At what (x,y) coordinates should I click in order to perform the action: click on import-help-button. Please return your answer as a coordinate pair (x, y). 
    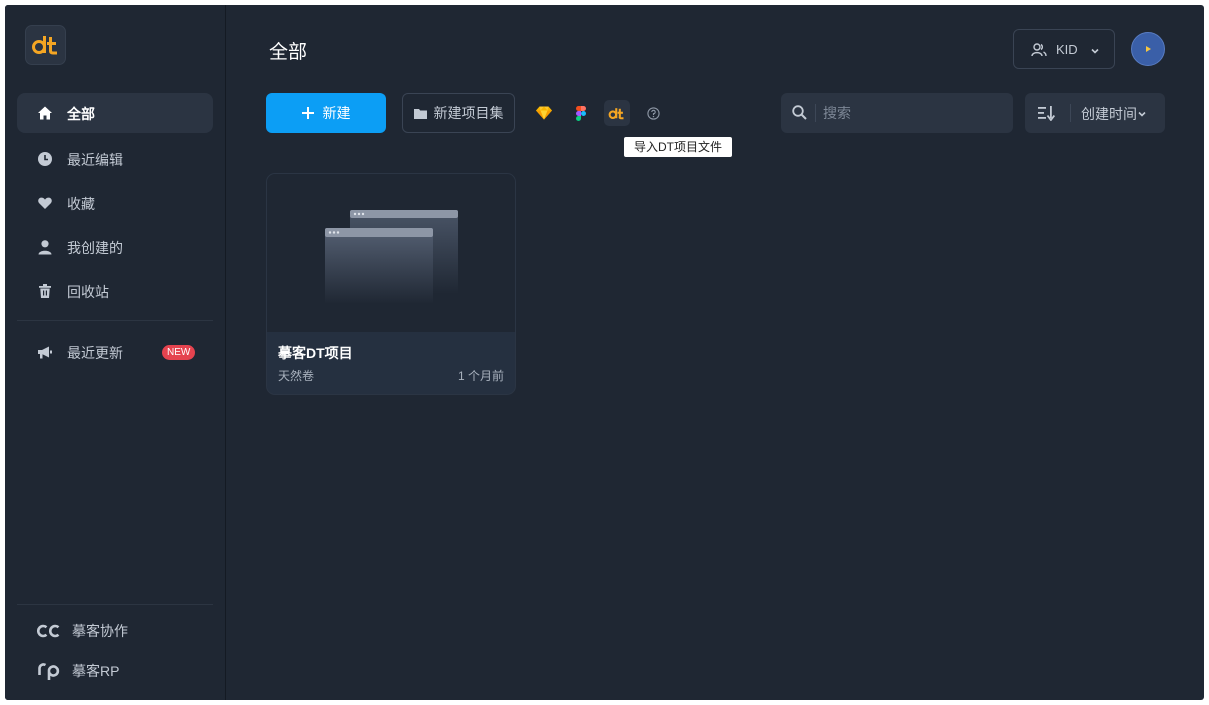
    Looking at the image, I should click on (653, 113).